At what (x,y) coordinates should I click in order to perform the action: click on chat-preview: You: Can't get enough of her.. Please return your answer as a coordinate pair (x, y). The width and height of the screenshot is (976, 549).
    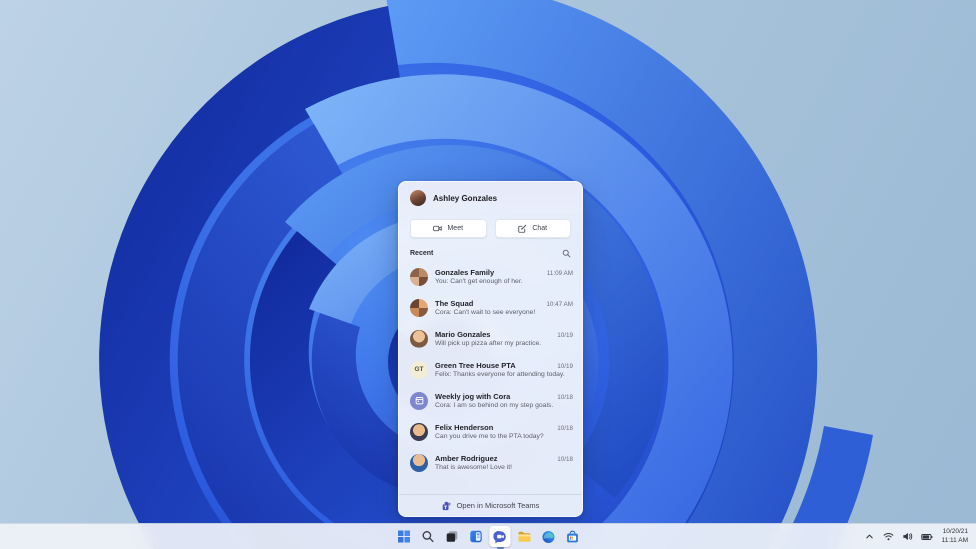
    Looking at the image, I should click on (479, 282).